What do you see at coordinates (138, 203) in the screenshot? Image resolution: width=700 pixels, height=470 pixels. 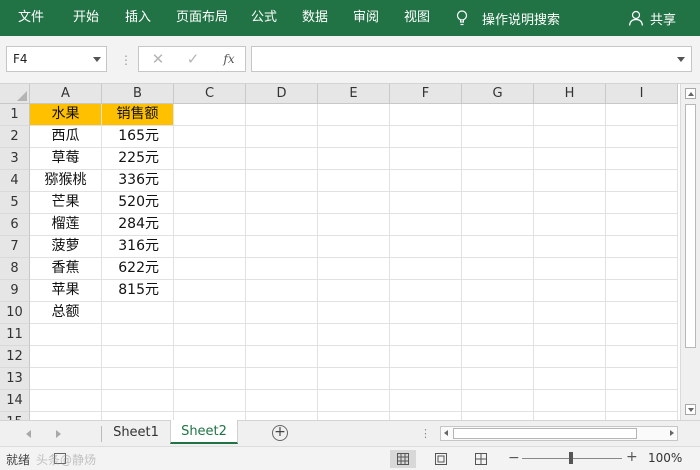 I see `cell-b5: 520元` at bounding box center [138, 203].